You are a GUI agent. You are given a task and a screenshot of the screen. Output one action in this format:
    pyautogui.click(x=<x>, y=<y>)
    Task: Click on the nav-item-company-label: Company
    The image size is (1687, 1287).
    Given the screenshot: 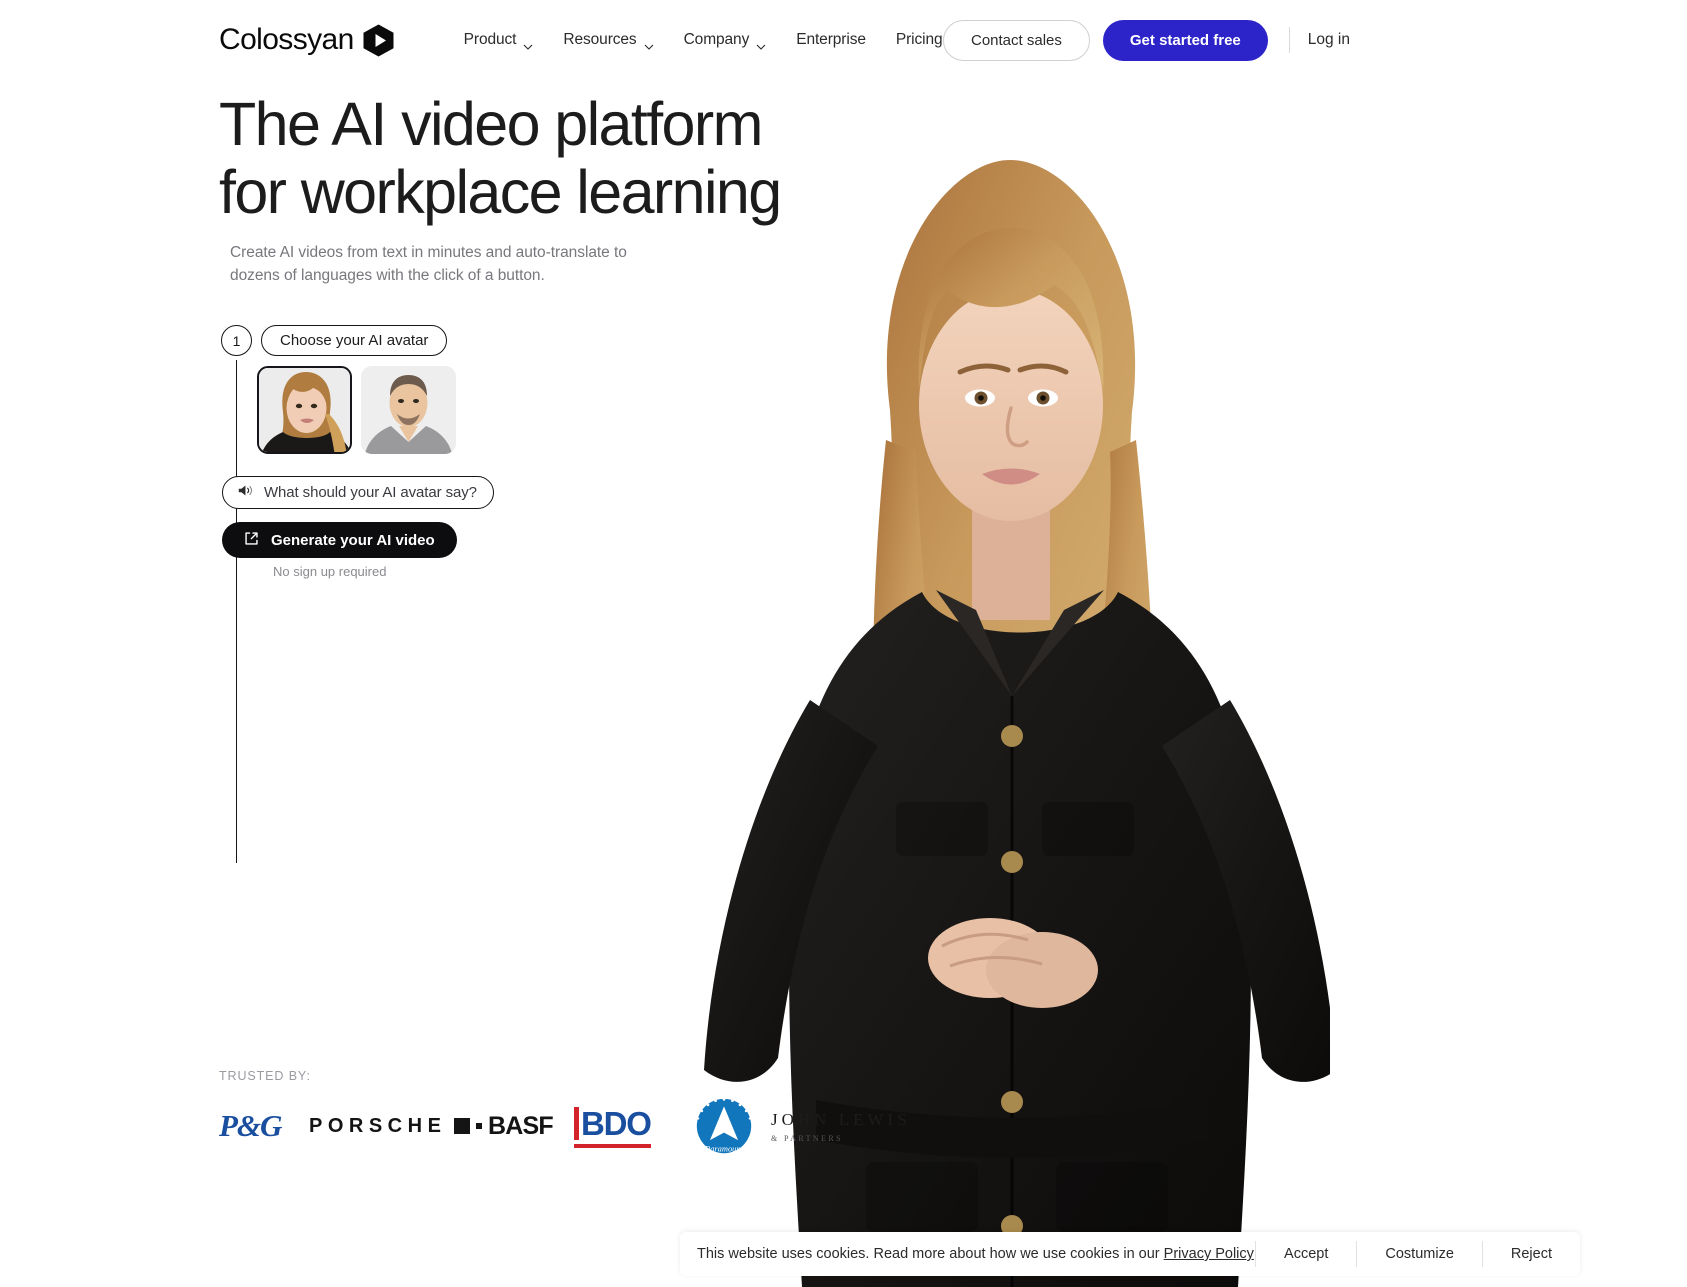 What is the action you would take?
    pyautogui.click(x=716, y=39)
    